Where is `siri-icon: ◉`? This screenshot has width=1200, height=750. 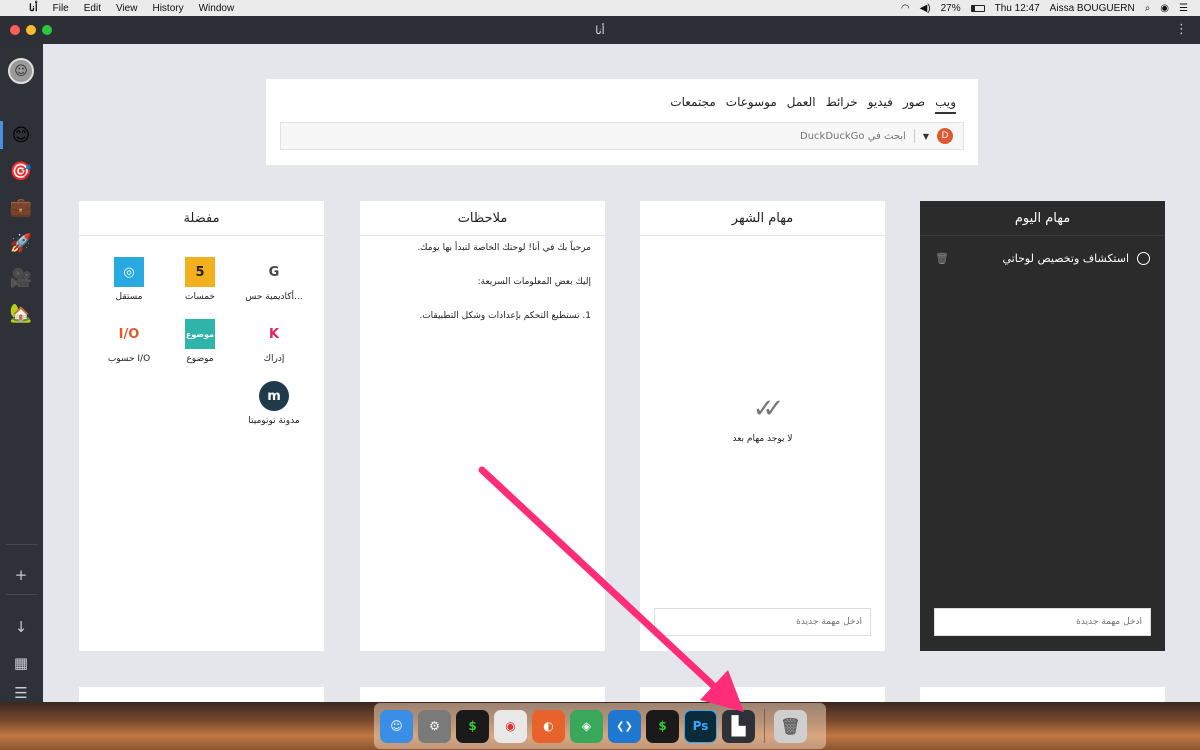 siri-icon: ◉ is located at coordinates (1164, 8).